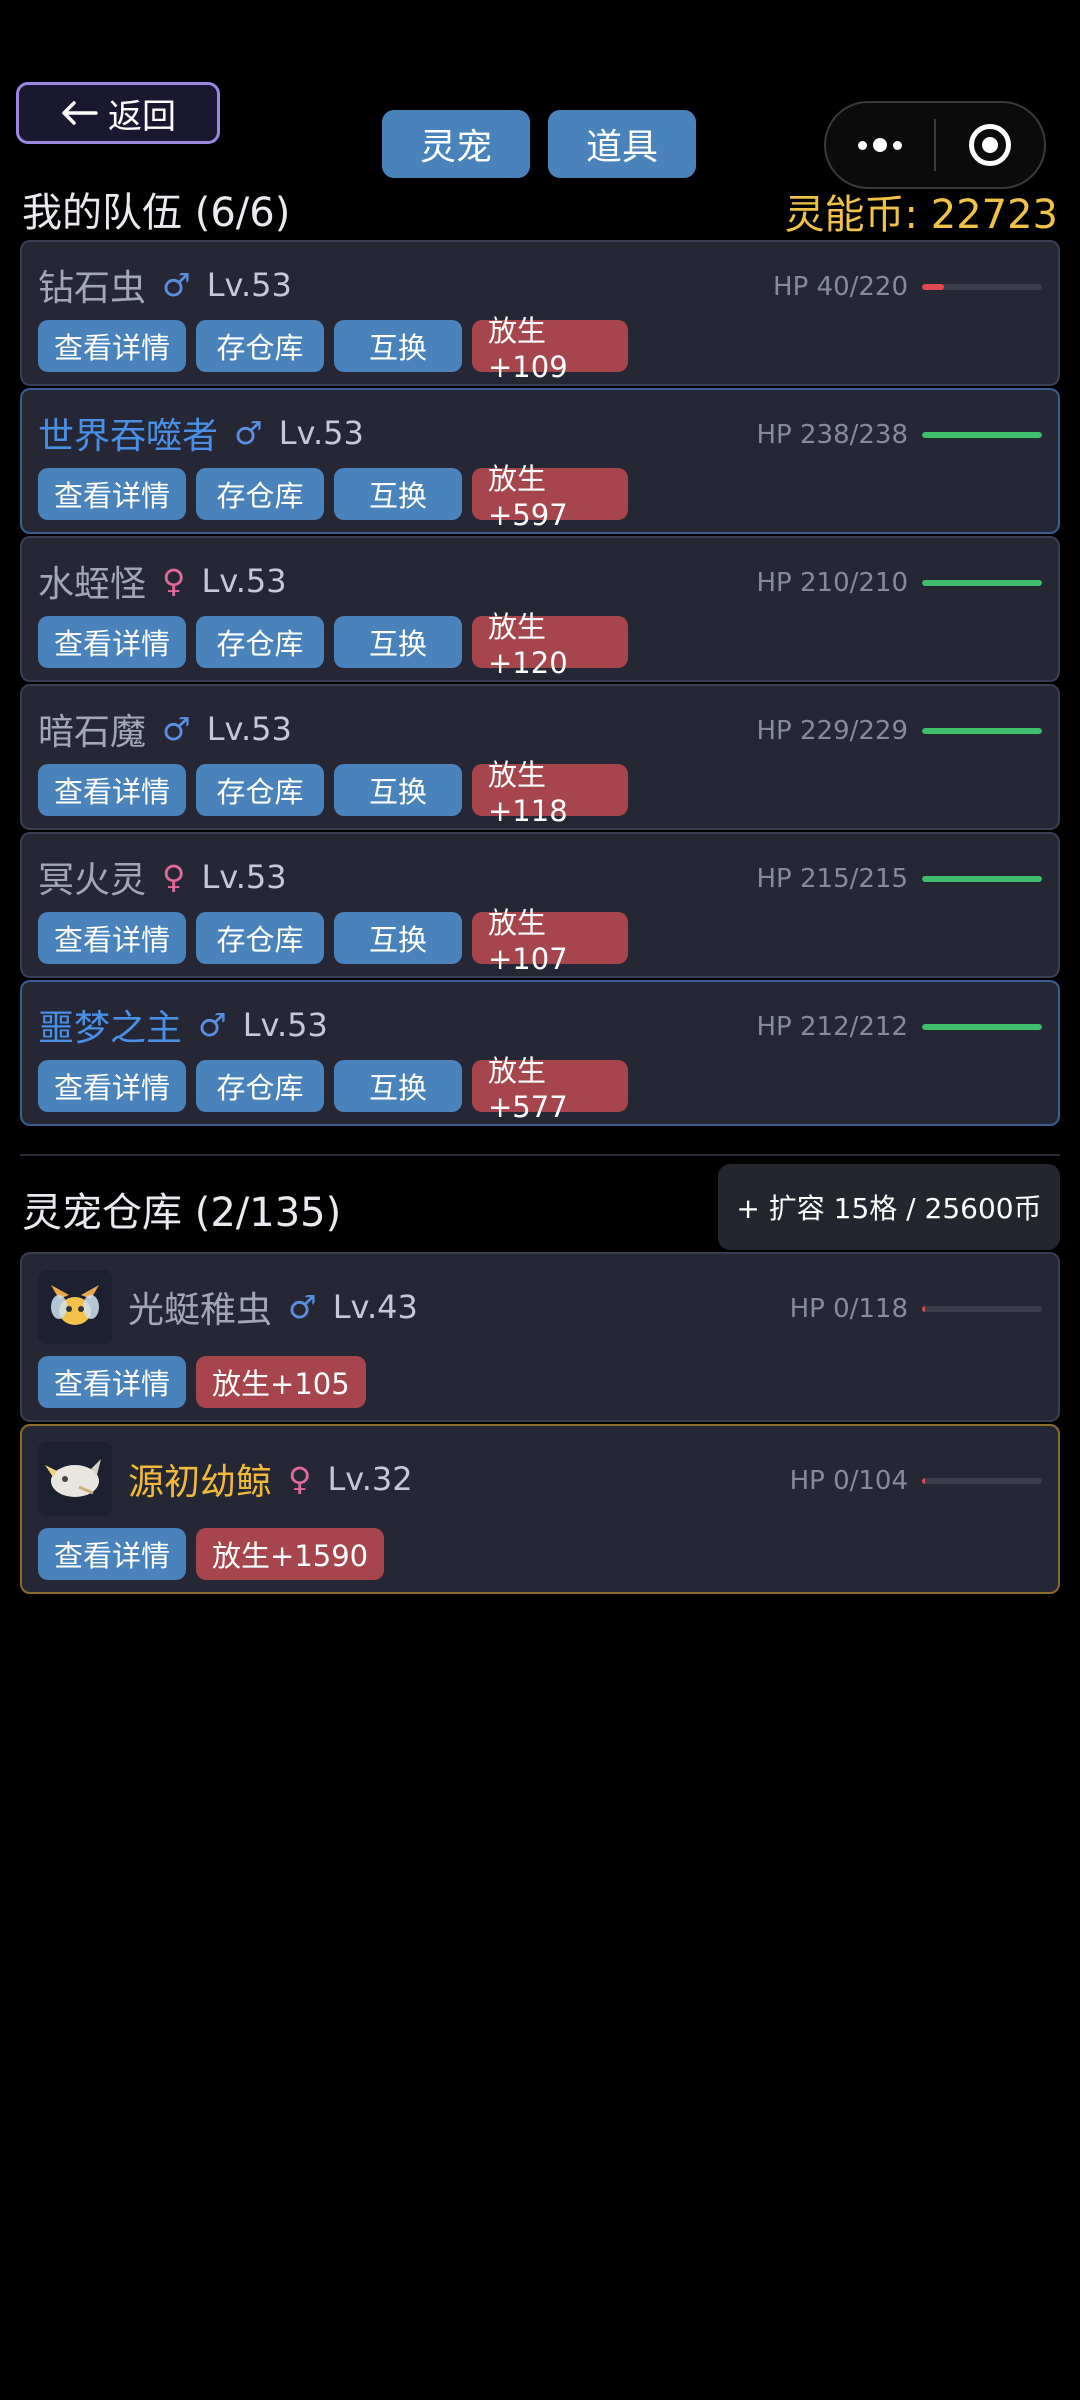 This screenshot has height=2400, width=1080. What do you see at coordinates (622, 144) in the screenshot?
I see `tab-items: 道具` at bounding box center [622, 144].